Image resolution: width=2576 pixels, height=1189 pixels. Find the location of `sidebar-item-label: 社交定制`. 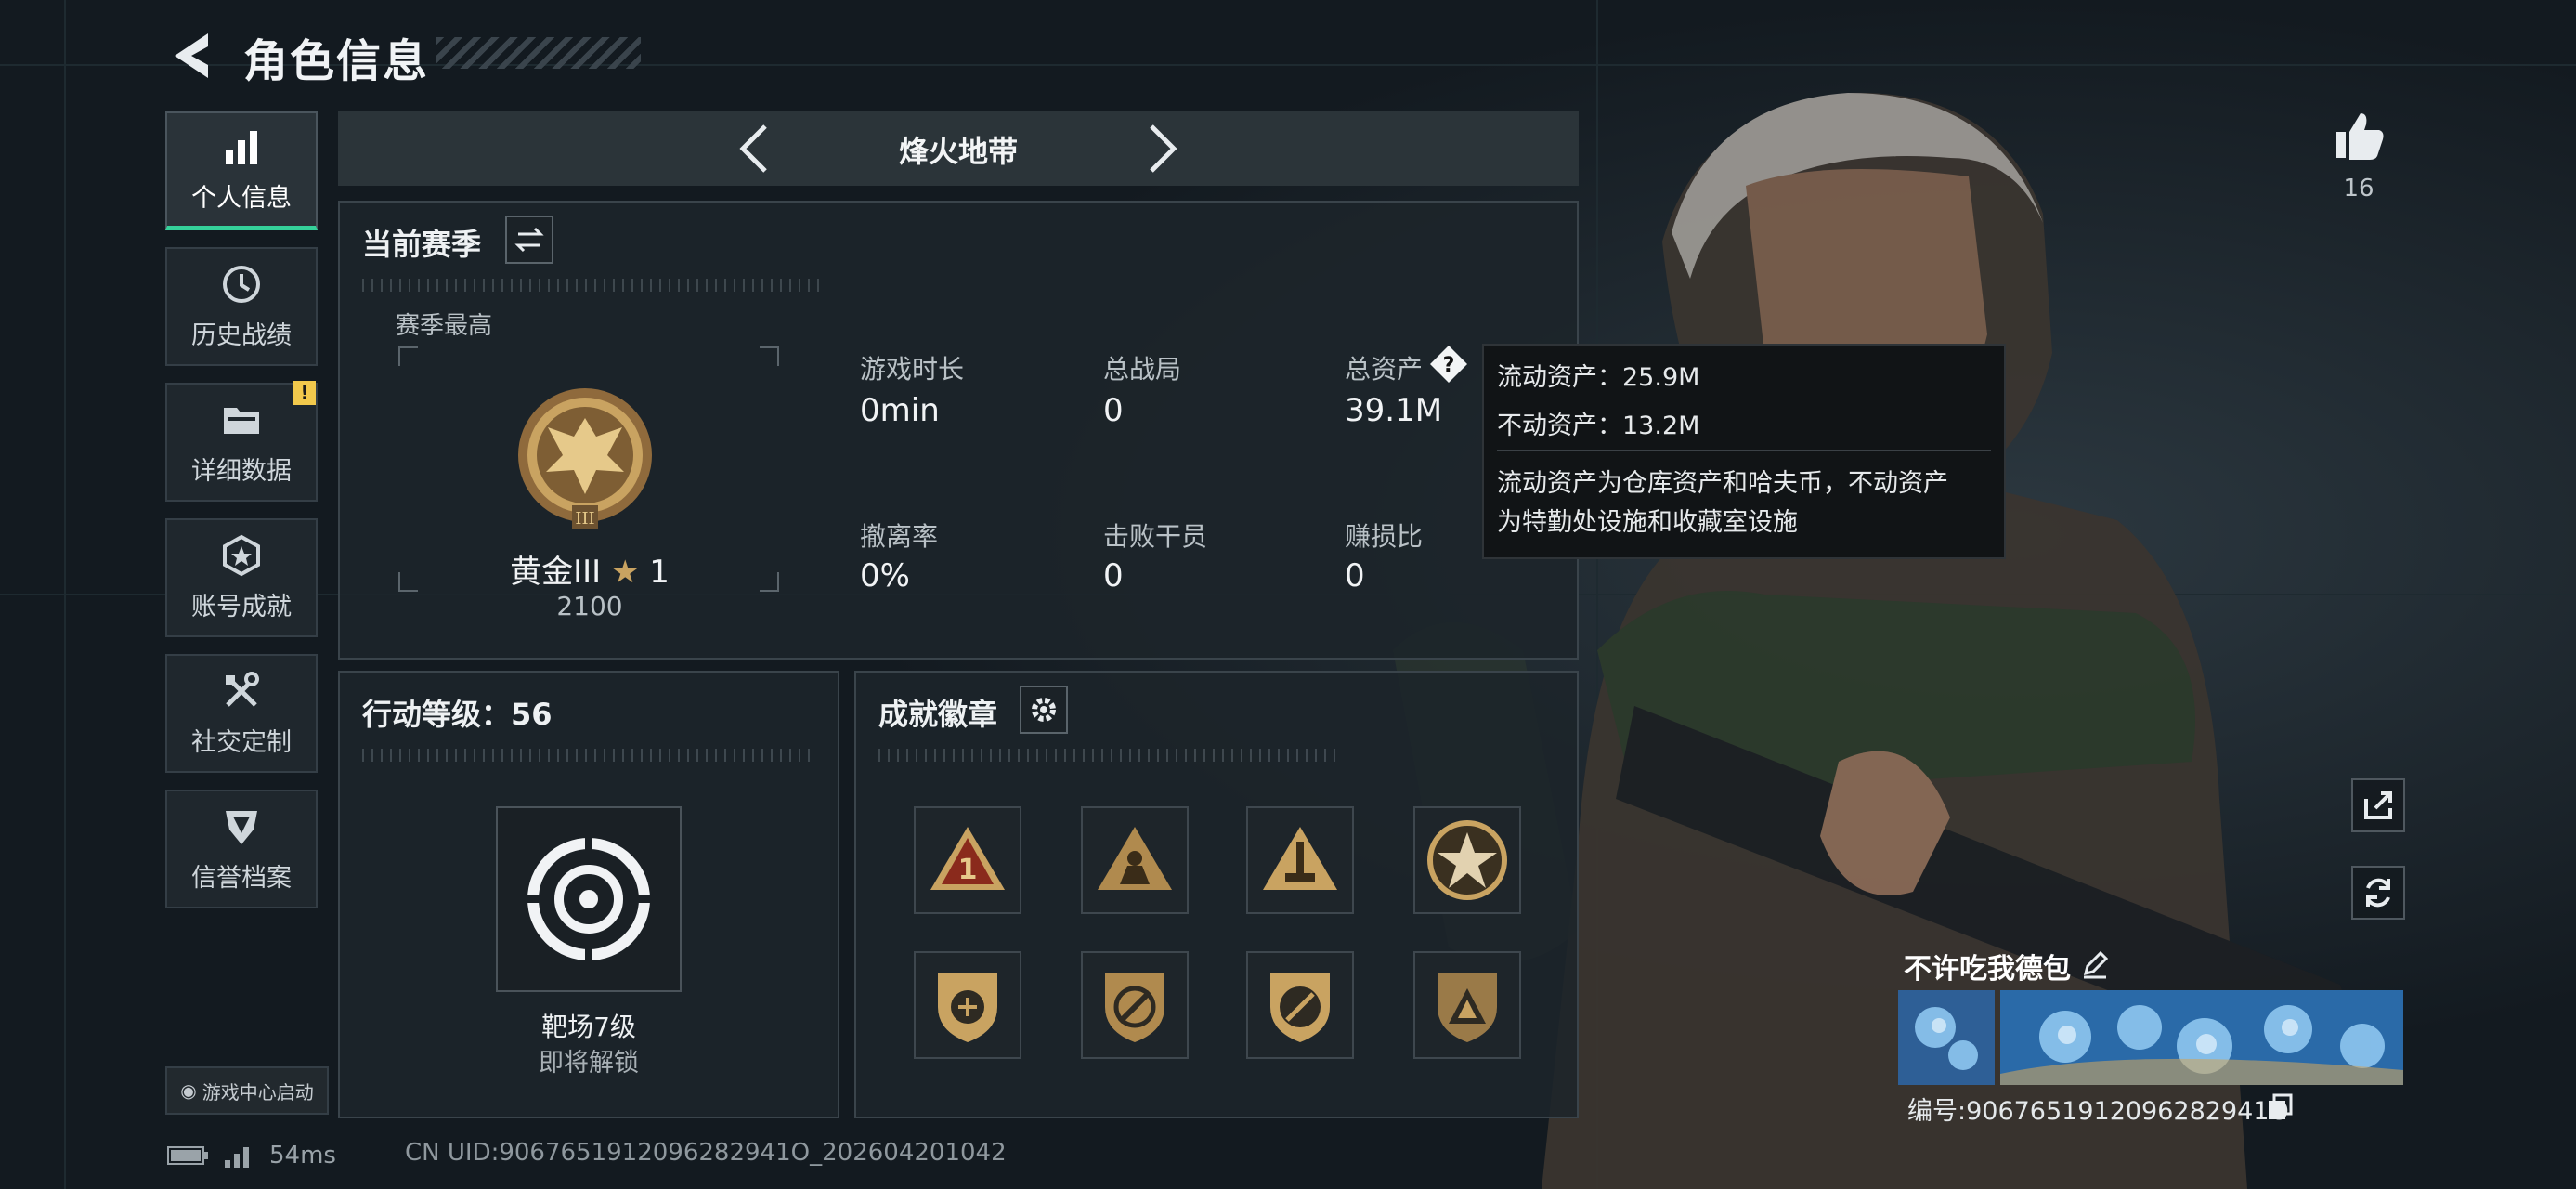

sidebar-item-label: 社交定制 is located at coordinates (241, 742).